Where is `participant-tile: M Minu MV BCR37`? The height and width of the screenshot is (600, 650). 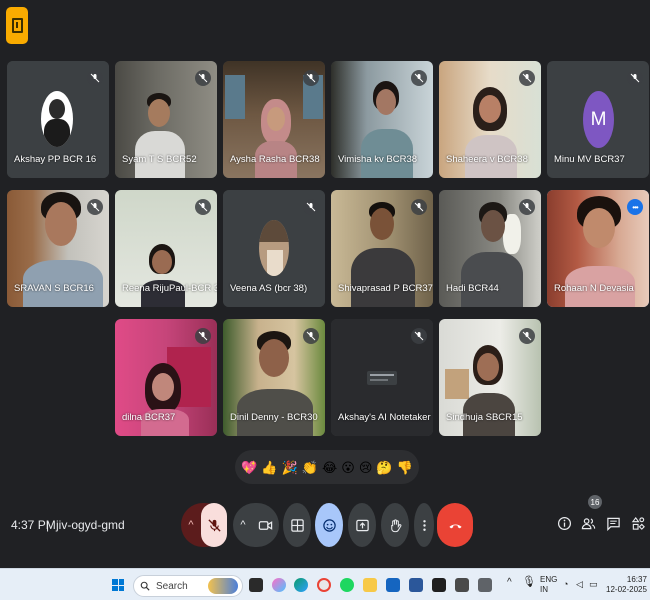 participant-tile: M Minu MV BCR37 is located at coordinates (598, 119).